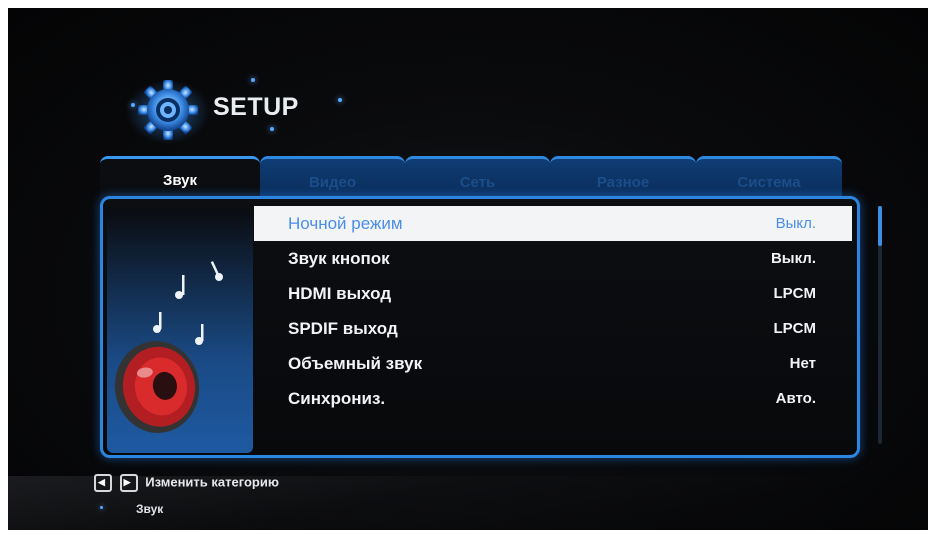 This screenshot has width=936, height=535. What do you see at coordinates (337, 398) in the screenshot?
I see `setting-label: Синхрониз.` at bounding box center [337, 398].